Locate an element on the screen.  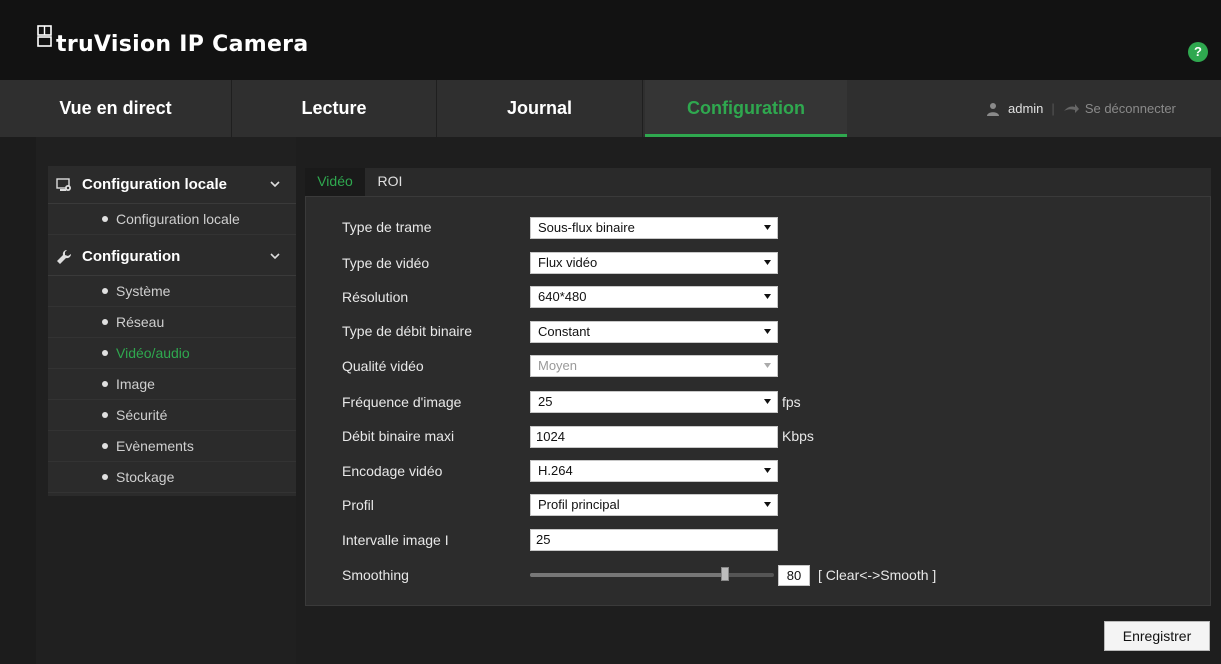
video-quality-label: Qualité vidéo is located at coordinates (383, 366).